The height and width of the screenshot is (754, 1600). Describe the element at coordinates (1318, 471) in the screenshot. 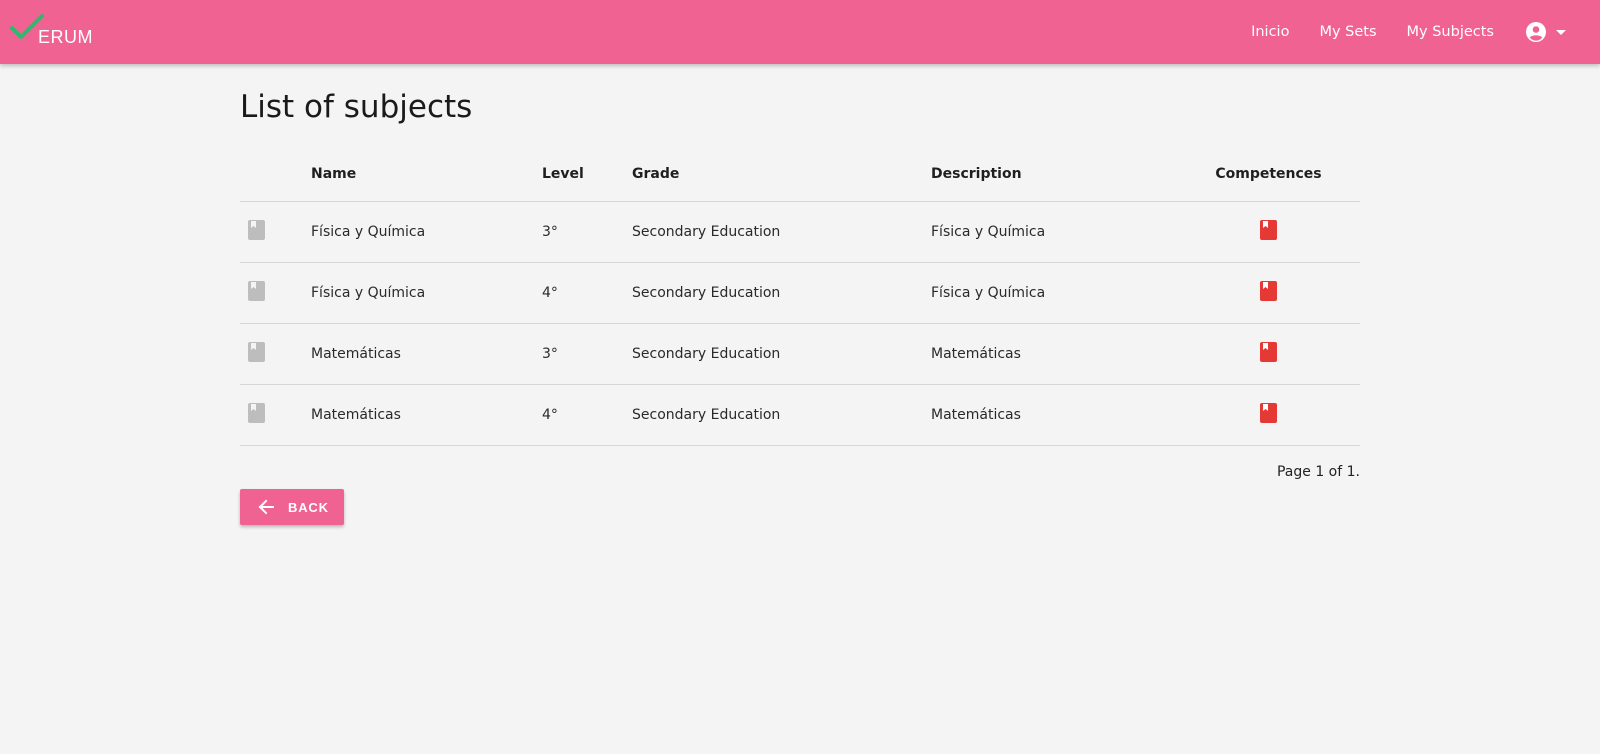

I see `pagination-text: Page 1 of 1.` at that location.